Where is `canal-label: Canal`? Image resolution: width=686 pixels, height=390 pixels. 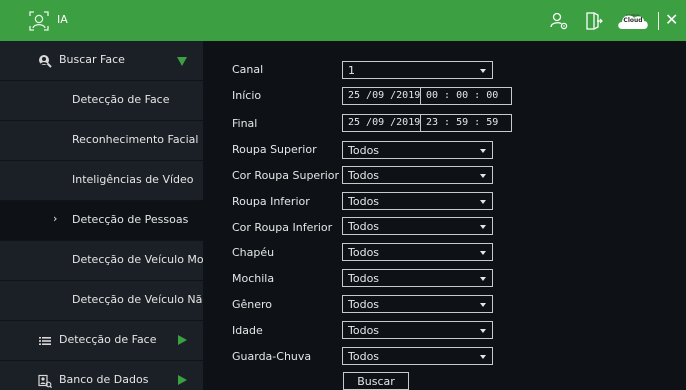
canal-label: Canal is located at coordinates (248, 69).